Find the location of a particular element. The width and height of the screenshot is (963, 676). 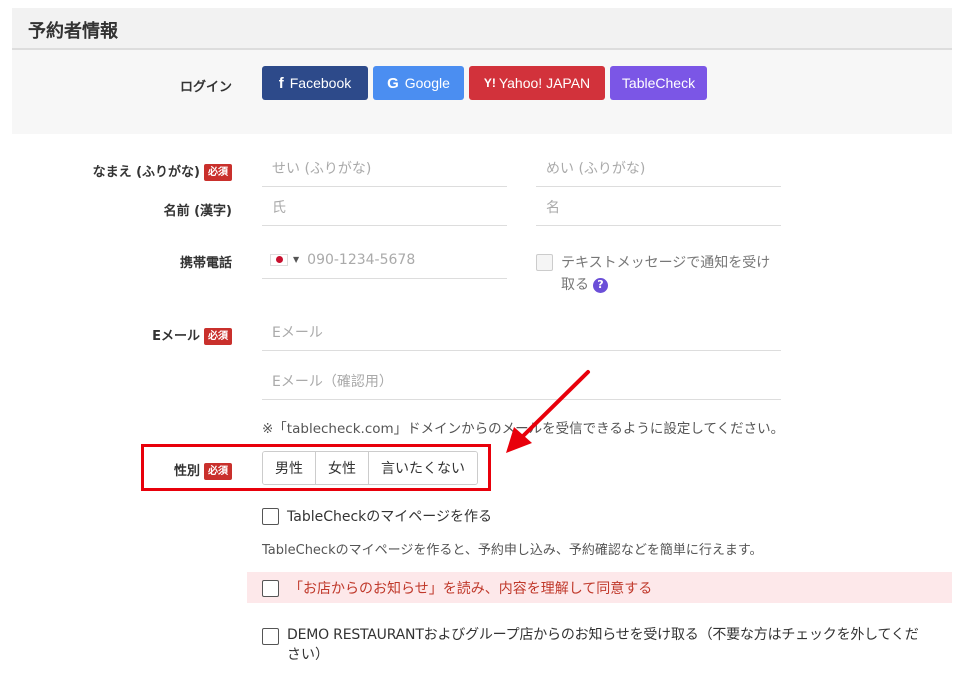

jp-flag-icon is located at coordinates (279, 259).